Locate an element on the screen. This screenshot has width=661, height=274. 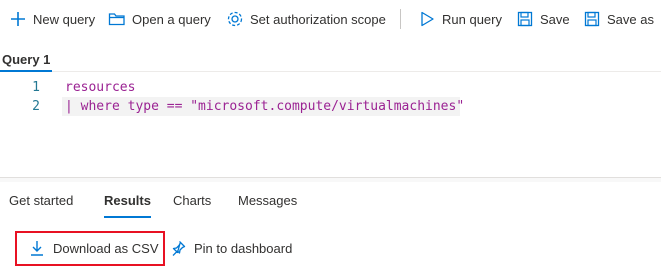
line-number: 1 is located at coordinates (36, 87).